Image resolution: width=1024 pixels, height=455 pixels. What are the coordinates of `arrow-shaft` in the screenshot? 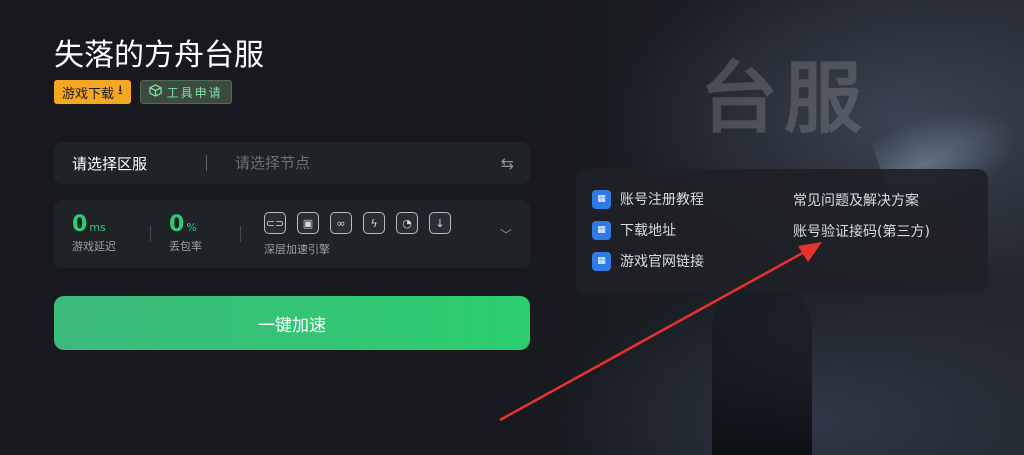 It's located at (654, 335).